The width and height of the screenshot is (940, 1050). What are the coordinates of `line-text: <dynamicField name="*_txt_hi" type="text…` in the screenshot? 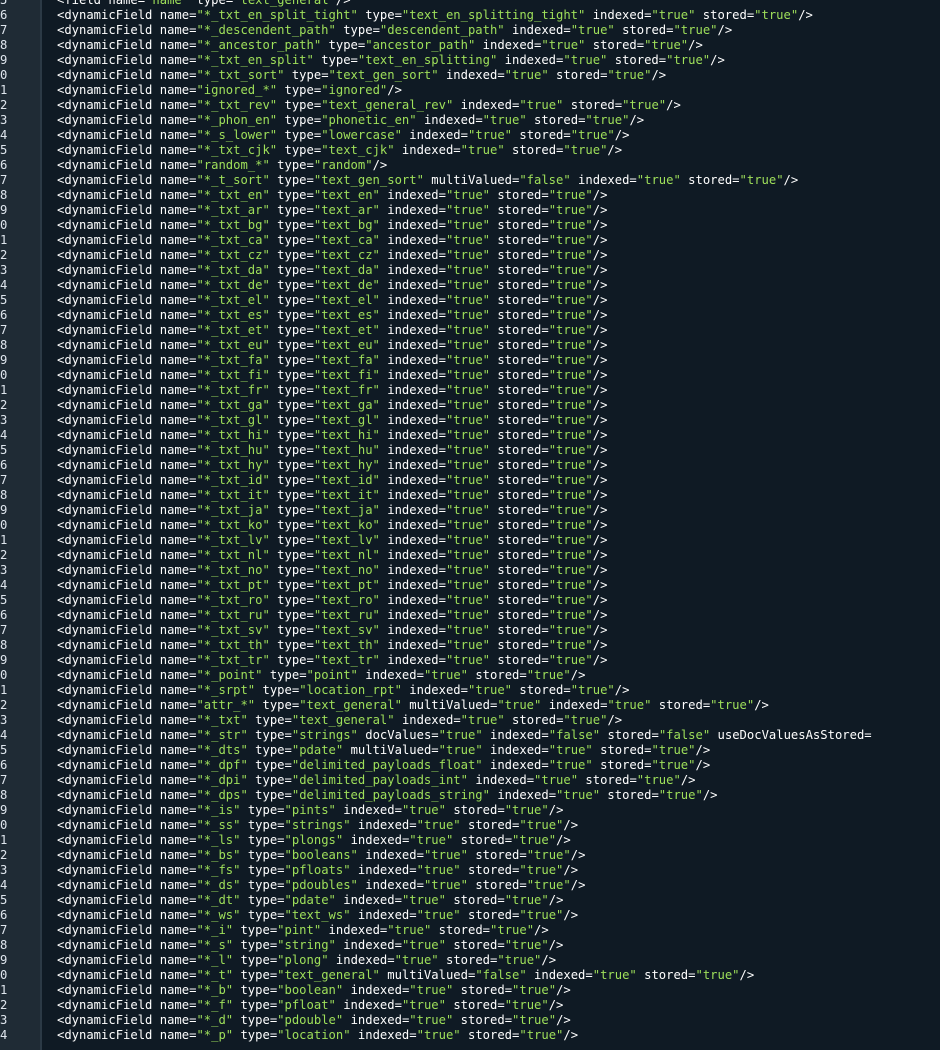 It's located at (332, 435).